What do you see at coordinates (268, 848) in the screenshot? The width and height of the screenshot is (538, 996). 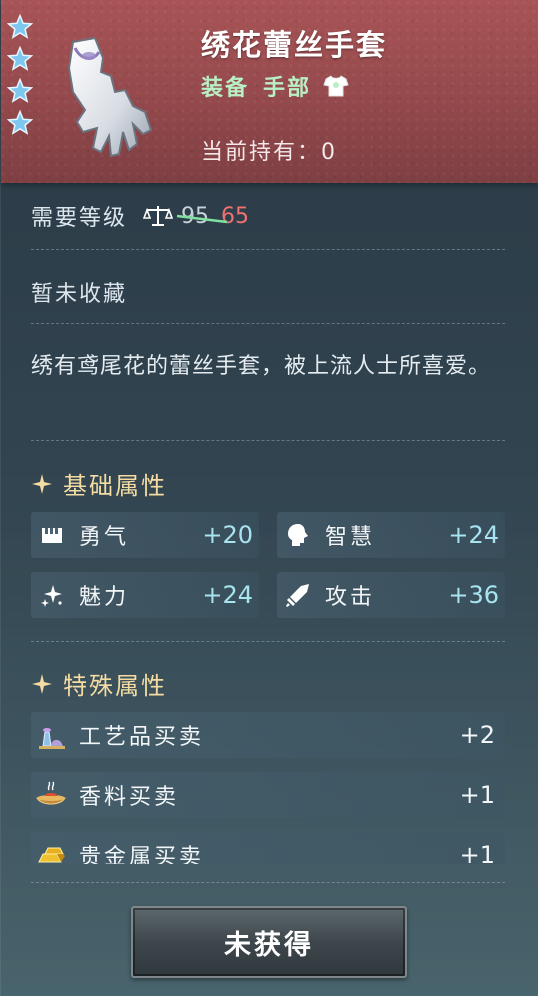 I see `trade-precious-metal: 贵金属买卖 +1` at bounding box center [268, 848].